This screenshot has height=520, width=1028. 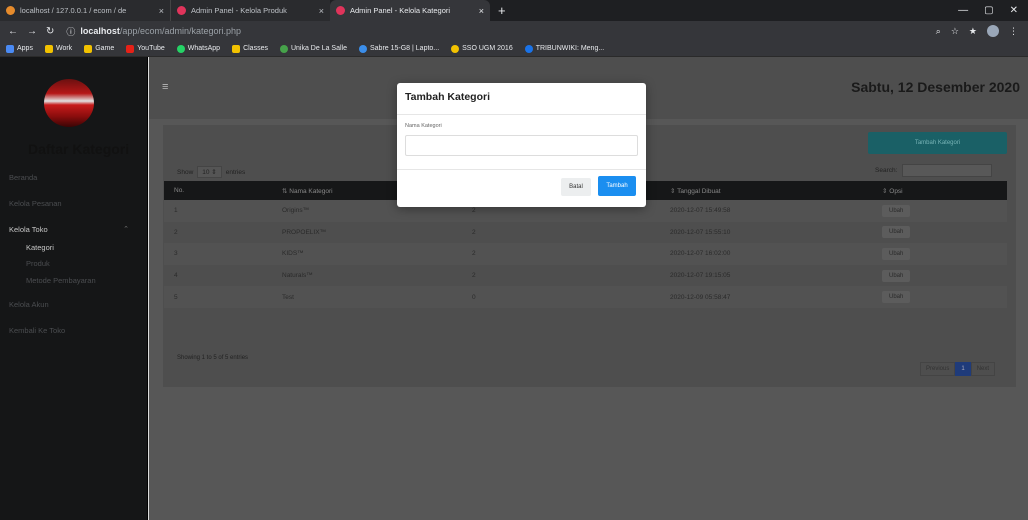 What do you see at coordinates (896, 191) in the screenshot?
I see `column-label: Opsi` at bounding box center [896, 191].